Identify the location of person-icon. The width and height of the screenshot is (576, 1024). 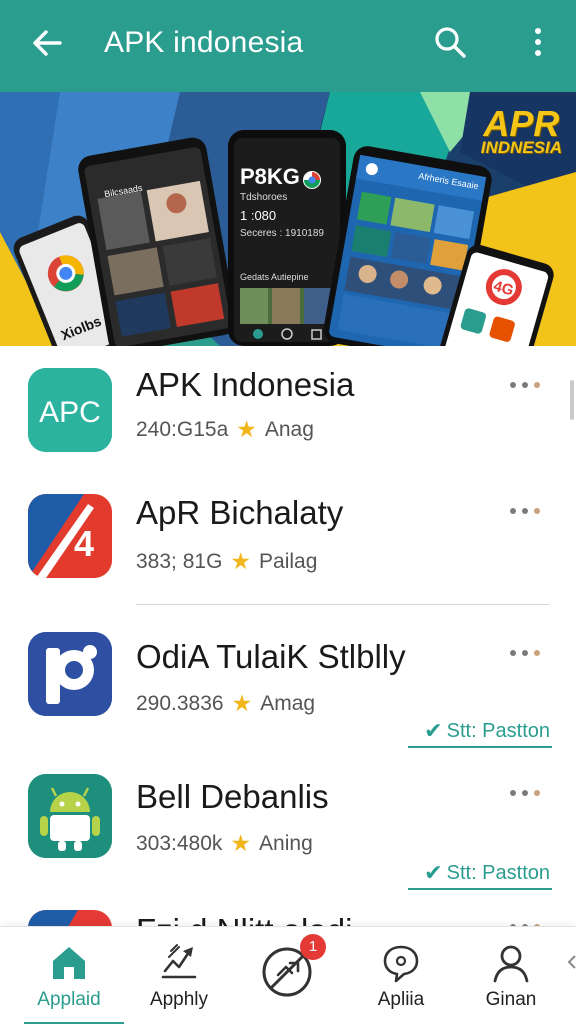
(511, 964).